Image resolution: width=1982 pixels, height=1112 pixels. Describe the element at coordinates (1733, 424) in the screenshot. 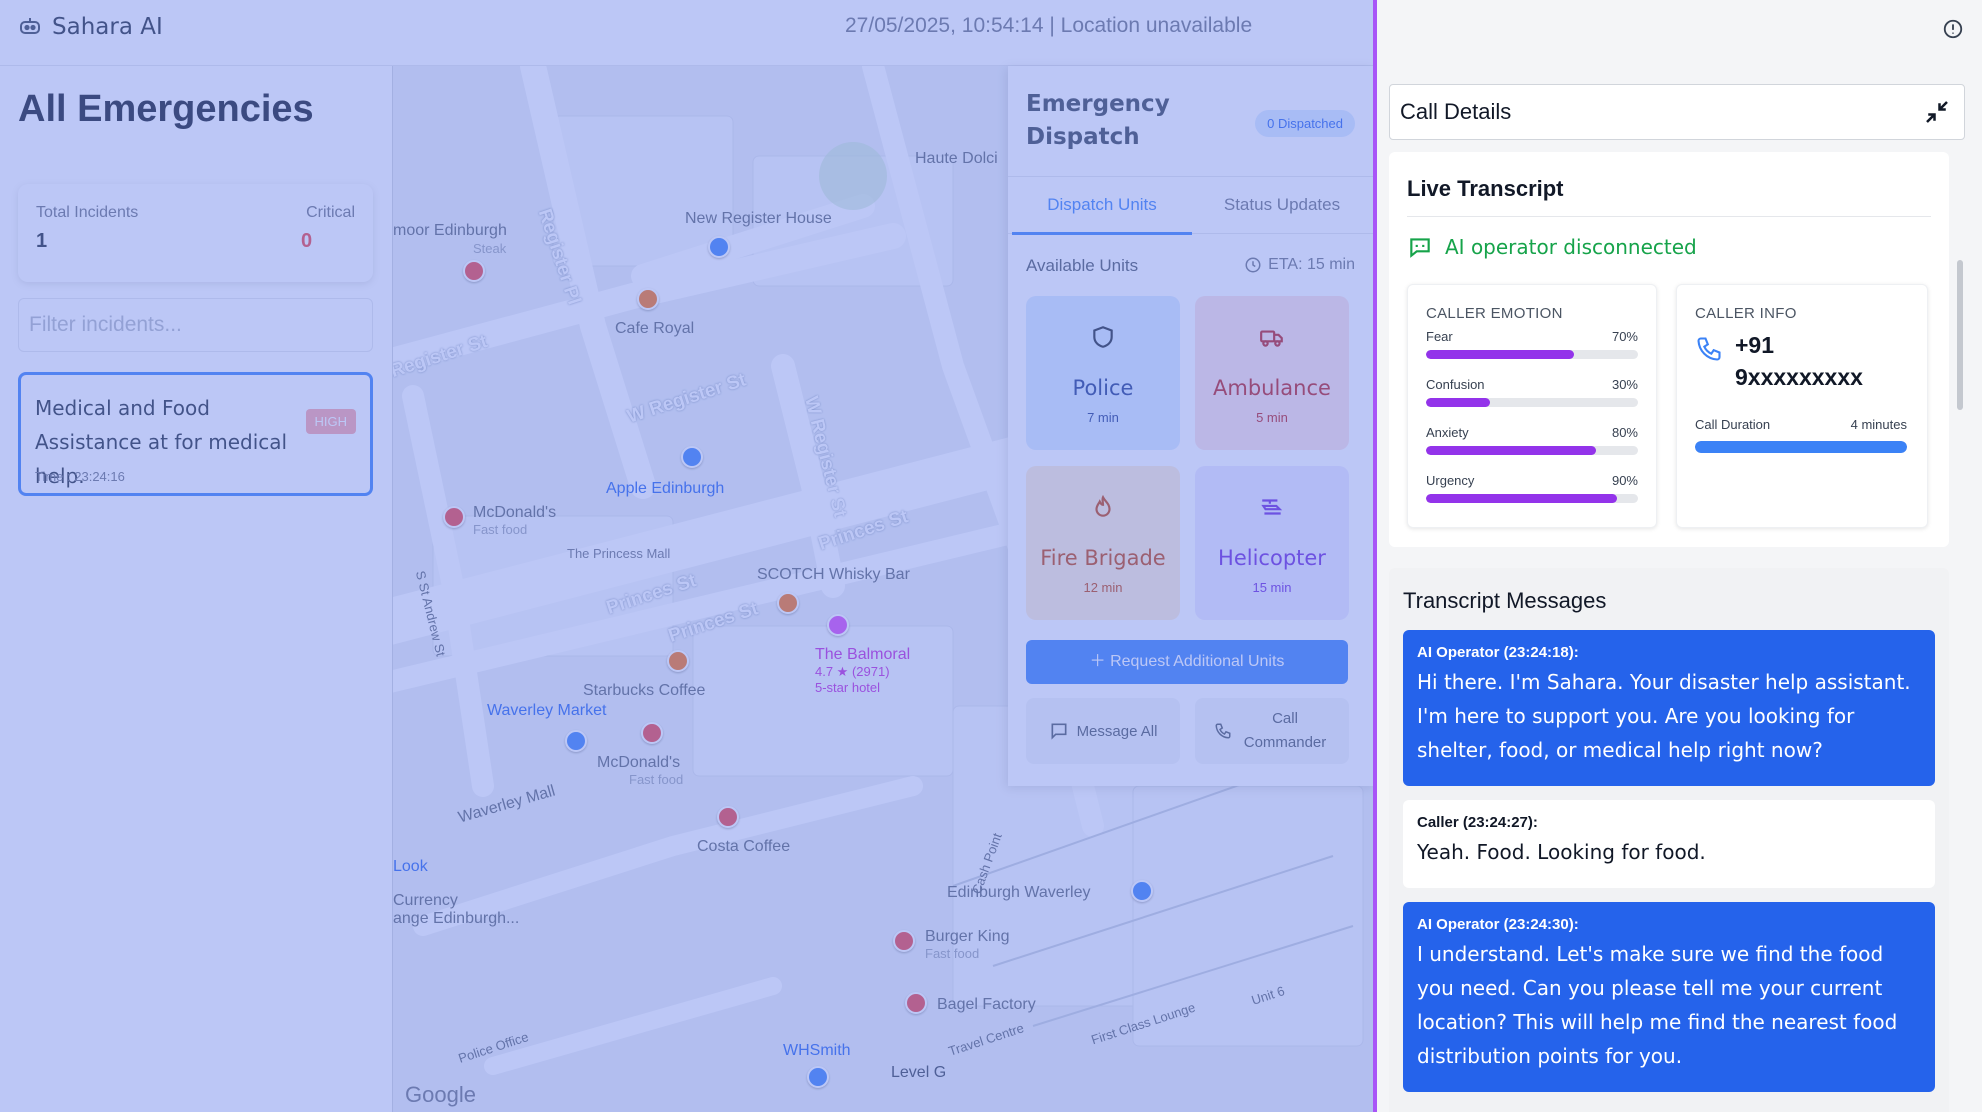

I see `call-duration-label: Call Duration` at that location.